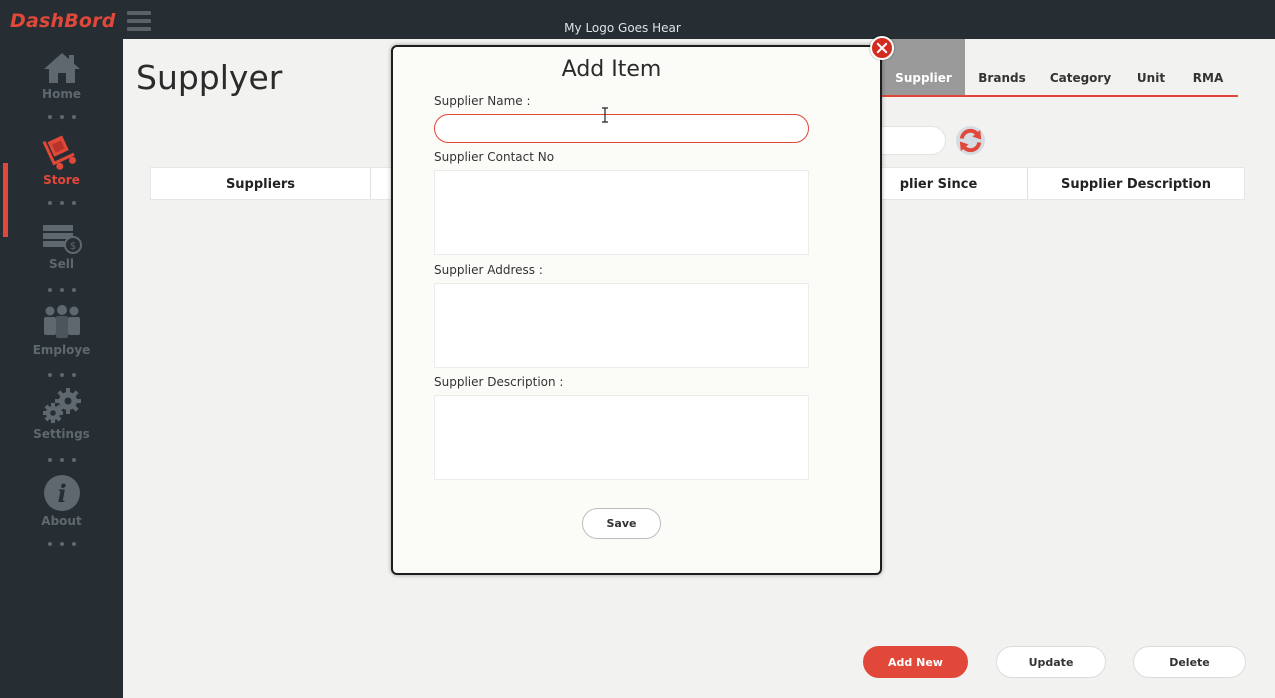  I want to click on update-button: Update, so click(1051, 662).